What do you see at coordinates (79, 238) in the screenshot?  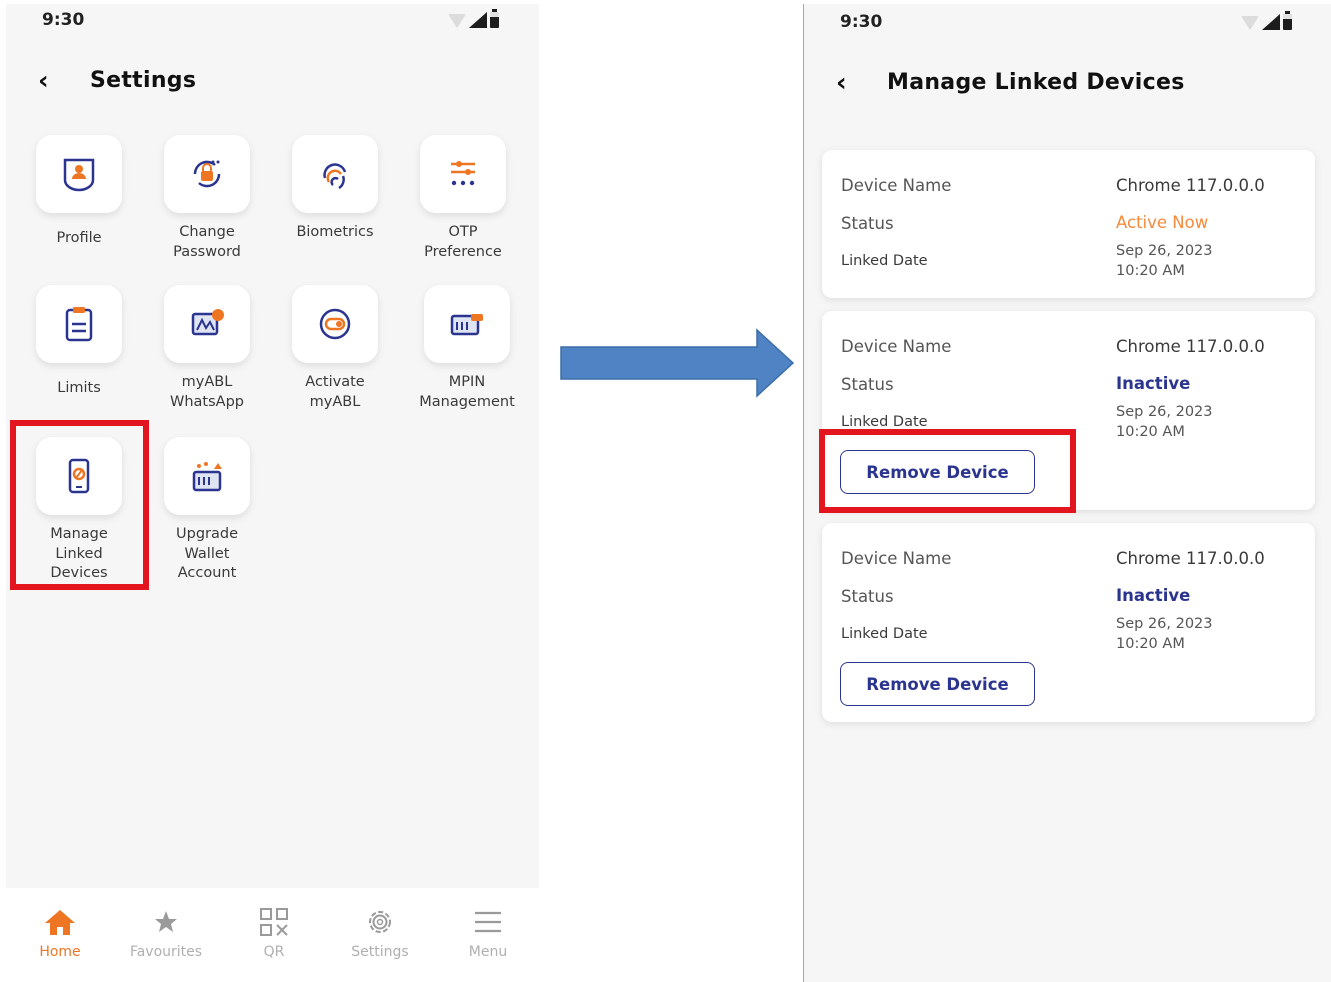 I see `tile-label: Profile` at bounding box center [79, 238].